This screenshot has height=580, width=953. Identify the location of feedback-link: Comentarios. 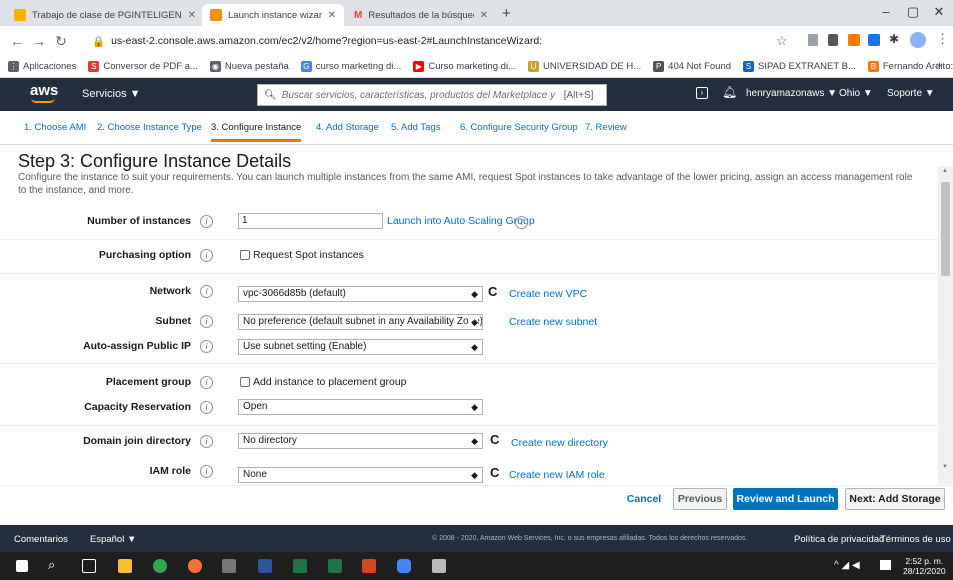
(41, 539).